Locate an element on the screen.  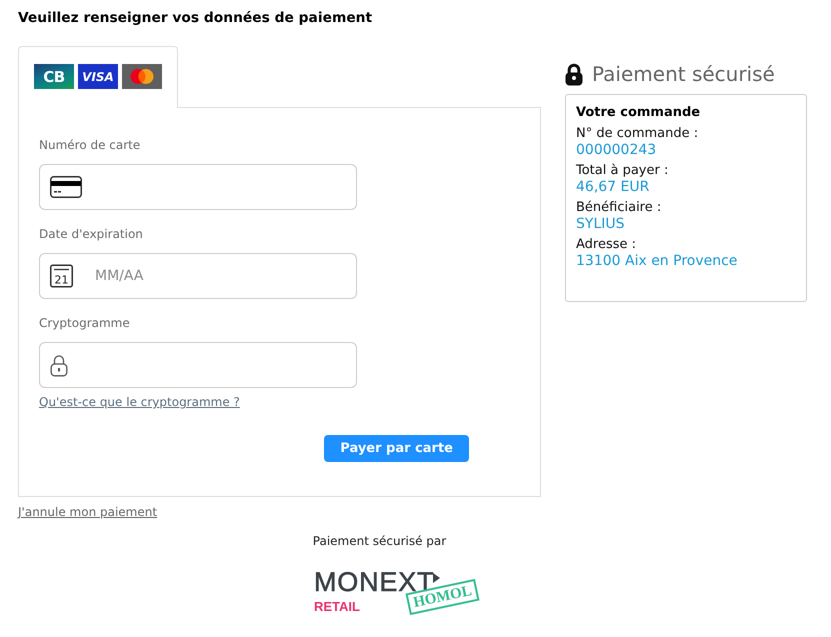
summary-label: Adresse : is located at coordinates (606, 244).